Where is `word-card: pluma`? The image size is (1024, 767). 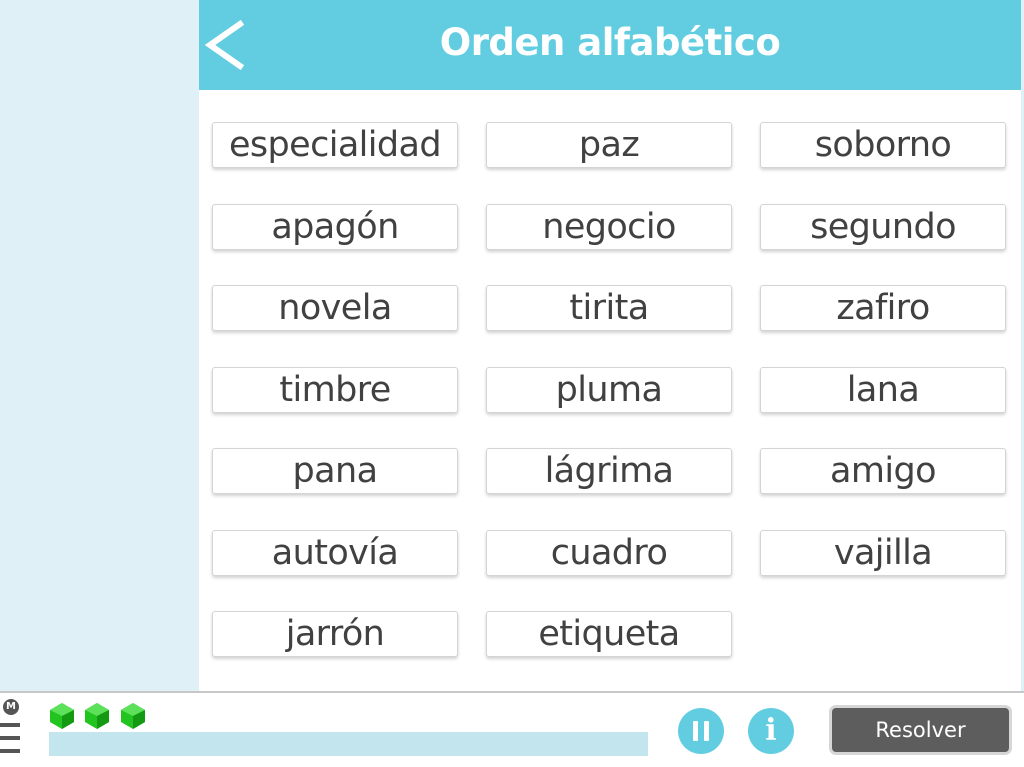
word-card: pluma is located at coordinates (609, 390).